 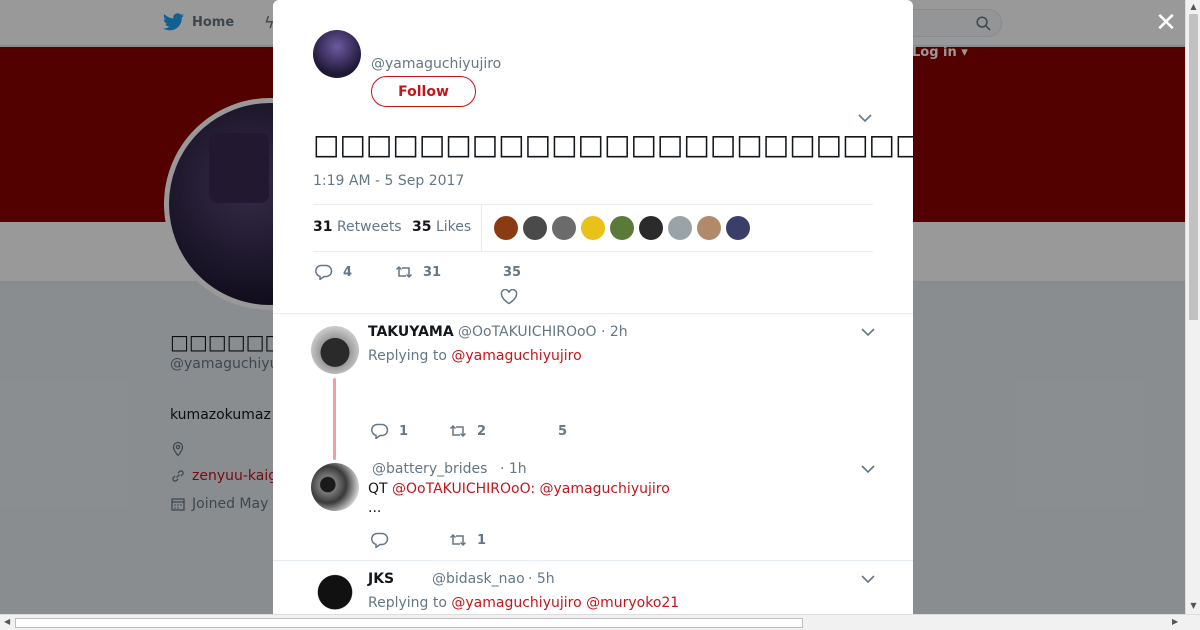 I want to click on liker-avatars, so click(x=622, y=228).